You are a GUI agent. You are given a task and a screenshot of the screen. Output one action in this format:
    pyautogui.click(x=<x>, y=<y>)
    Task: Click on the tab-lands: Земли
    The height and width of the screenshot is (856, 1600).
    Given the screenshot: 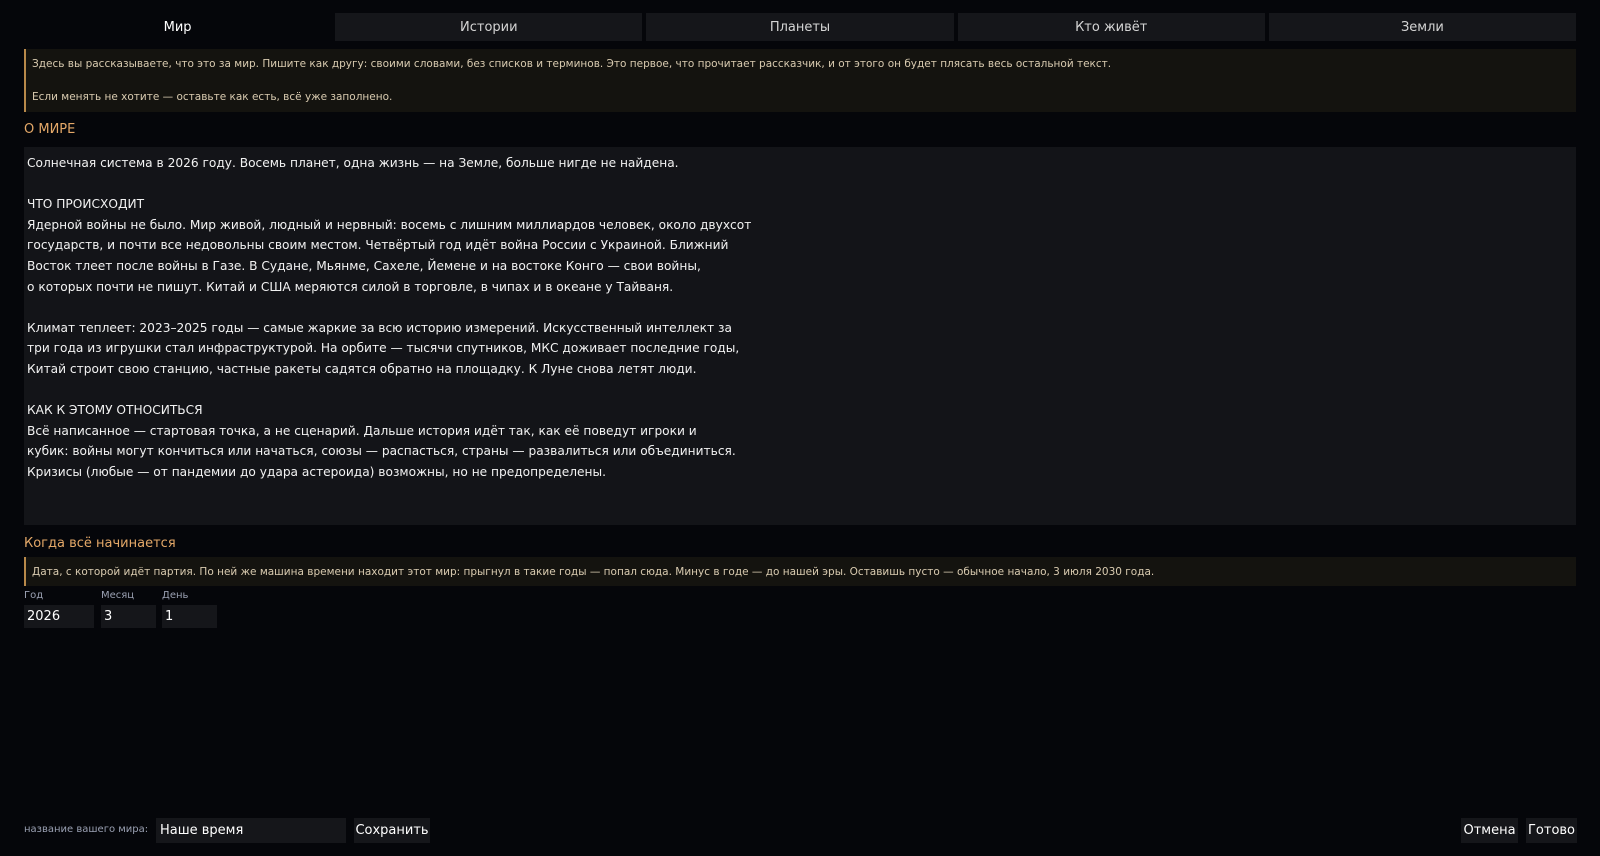 What is the action you would take?
    pyautogui.click(x=1422, y=27)
    